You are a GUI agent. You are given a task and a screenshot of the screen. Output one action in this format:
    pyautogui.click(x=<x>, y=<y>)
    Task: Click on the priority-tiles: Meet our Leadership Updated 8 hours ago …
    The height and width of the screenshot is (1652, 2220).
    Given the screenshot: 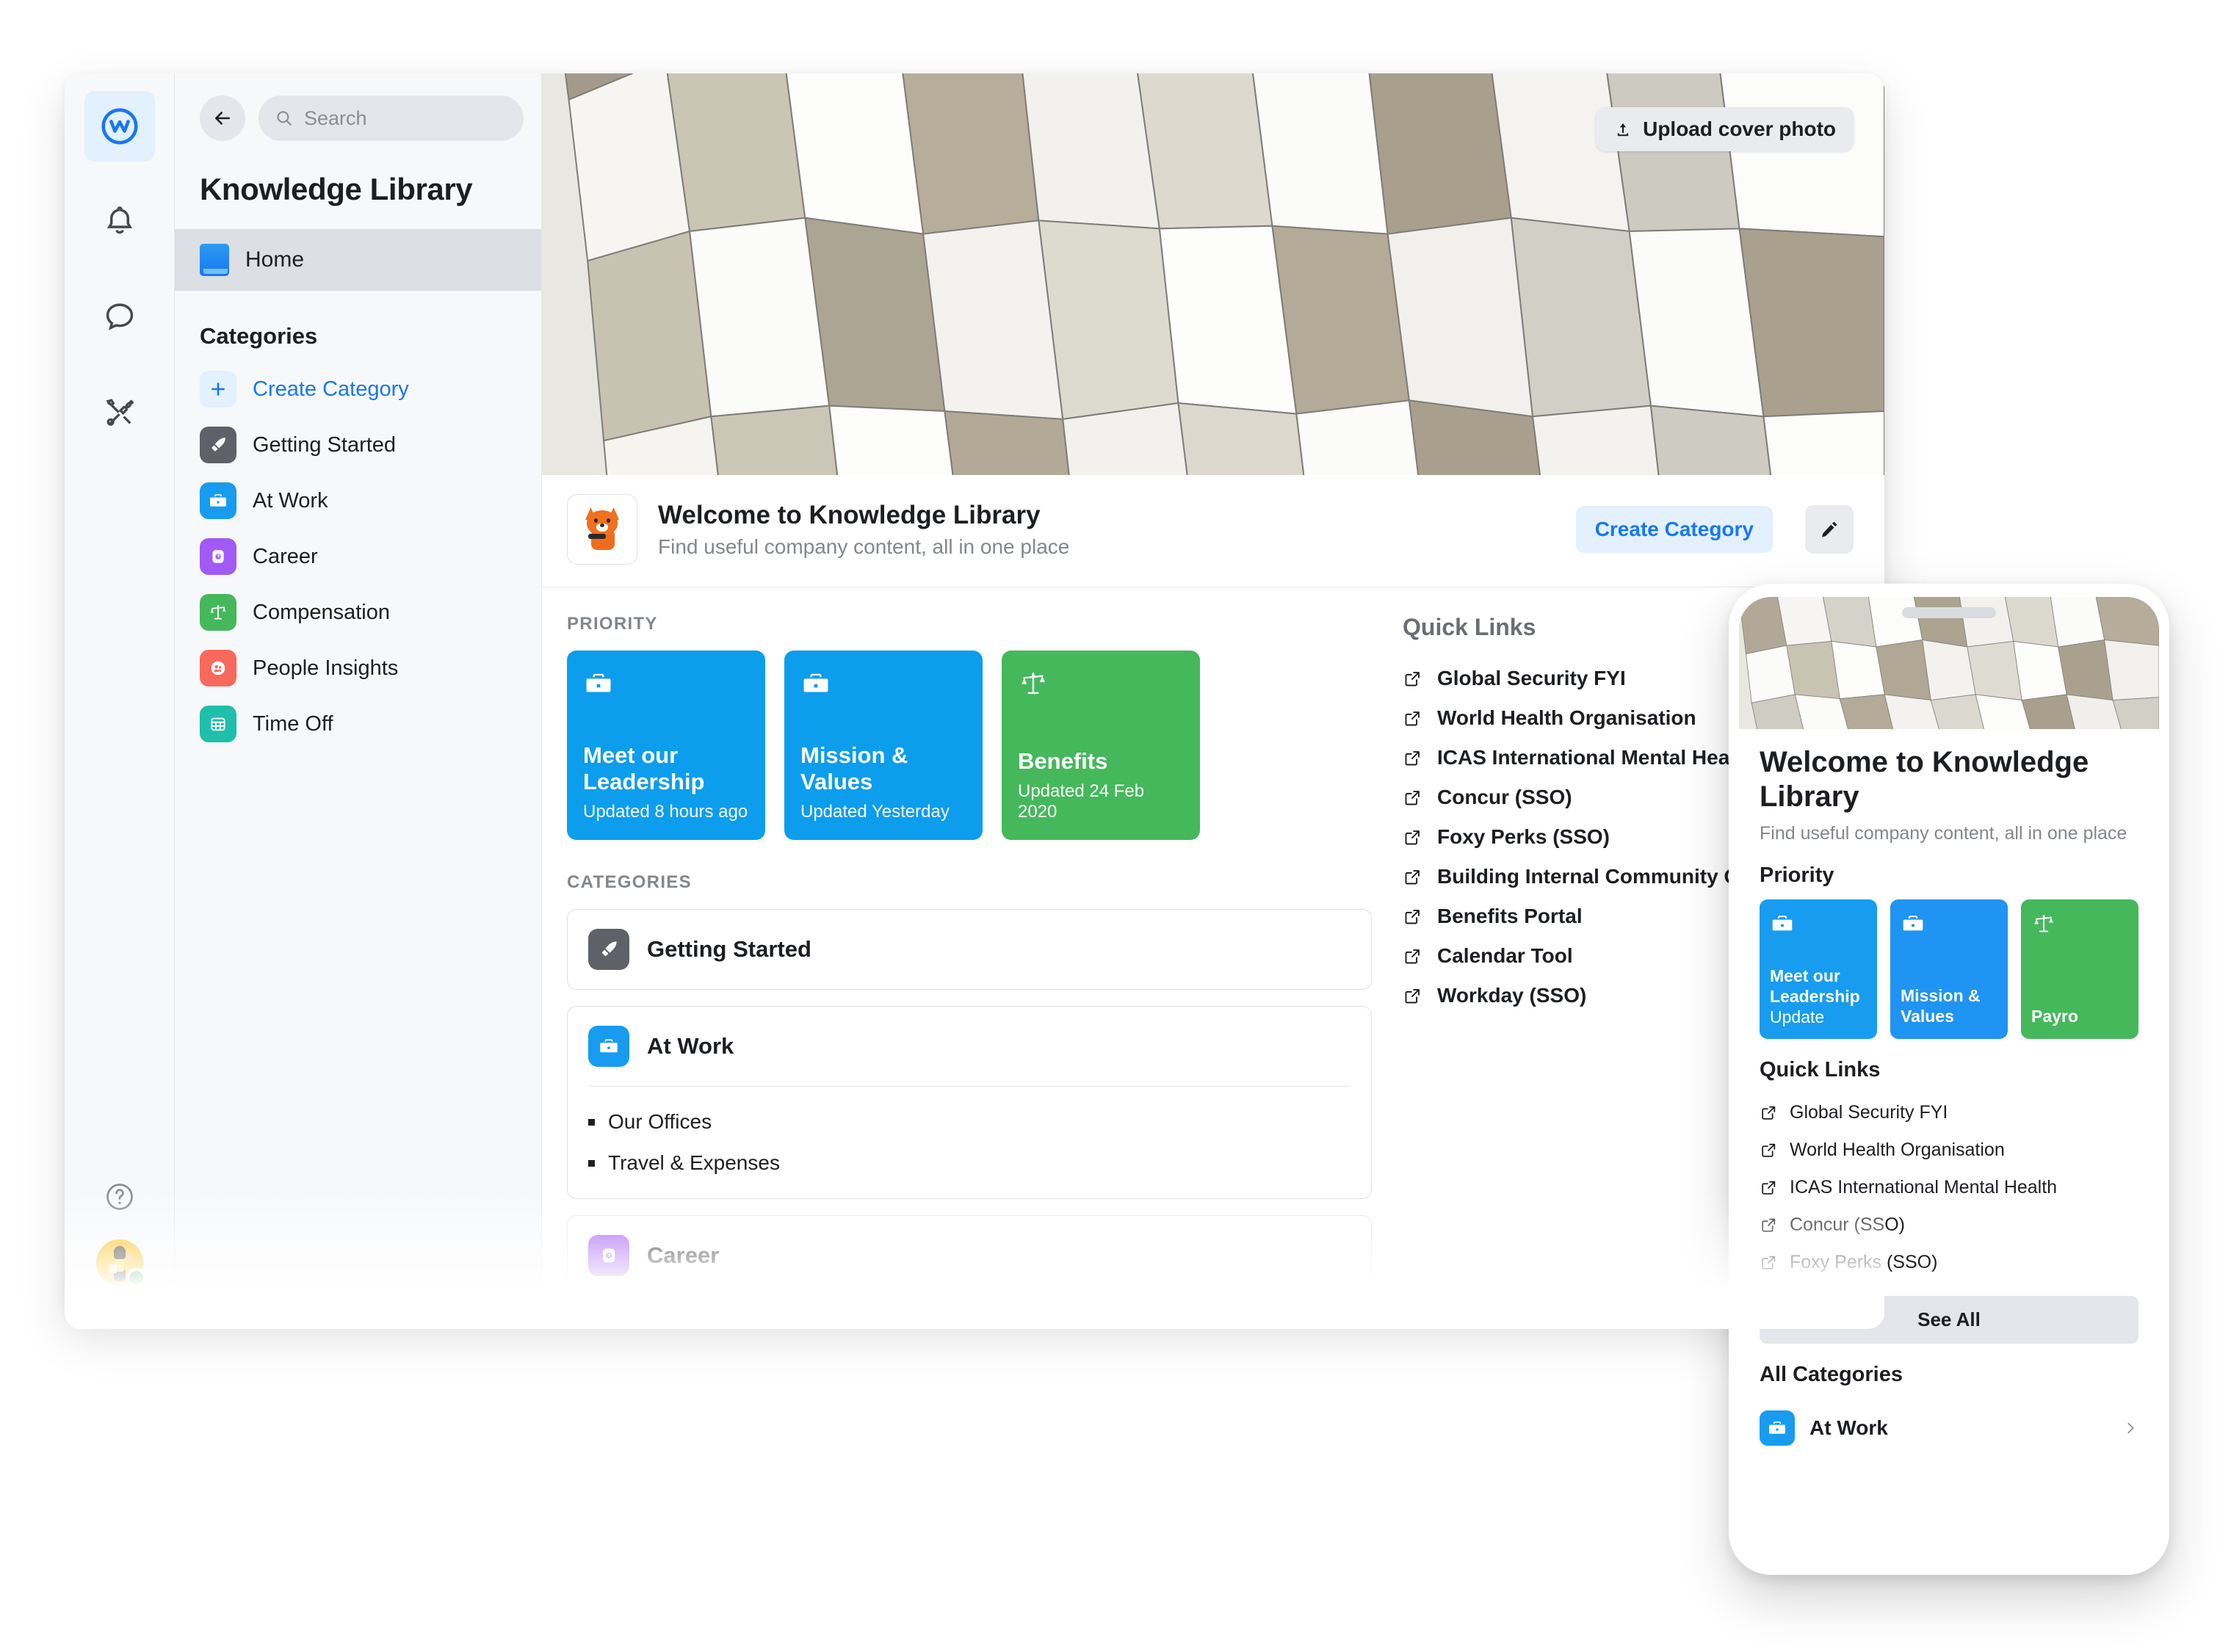 What is the action you would take?
    pyautogui.click(x=969, y=745)
    